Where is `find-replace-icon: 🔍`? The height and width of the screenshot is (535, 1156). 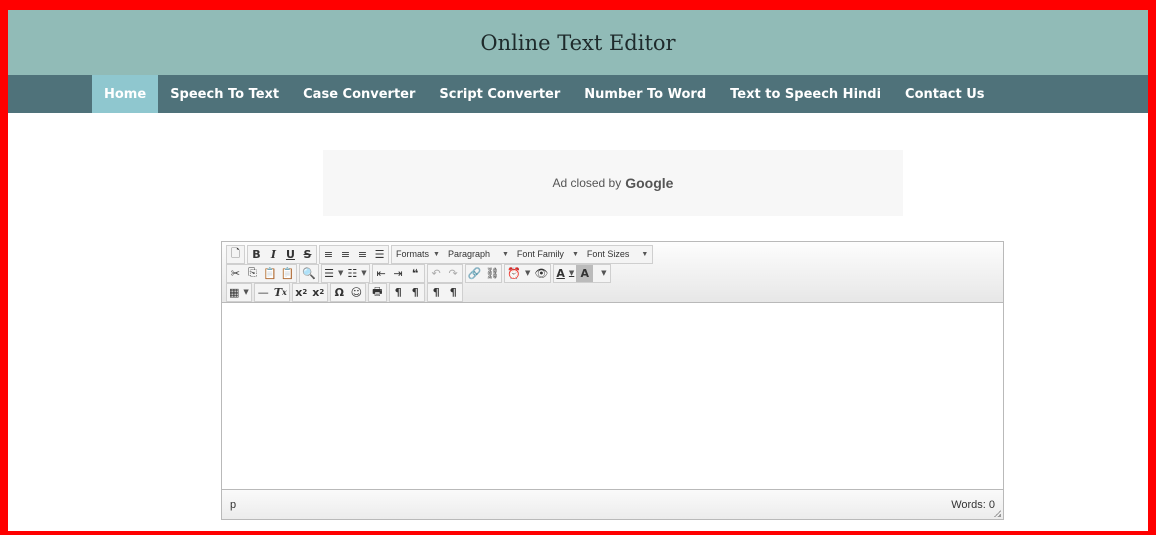
find-replace-icon: 🔍 is located at coordinates (309, 273).